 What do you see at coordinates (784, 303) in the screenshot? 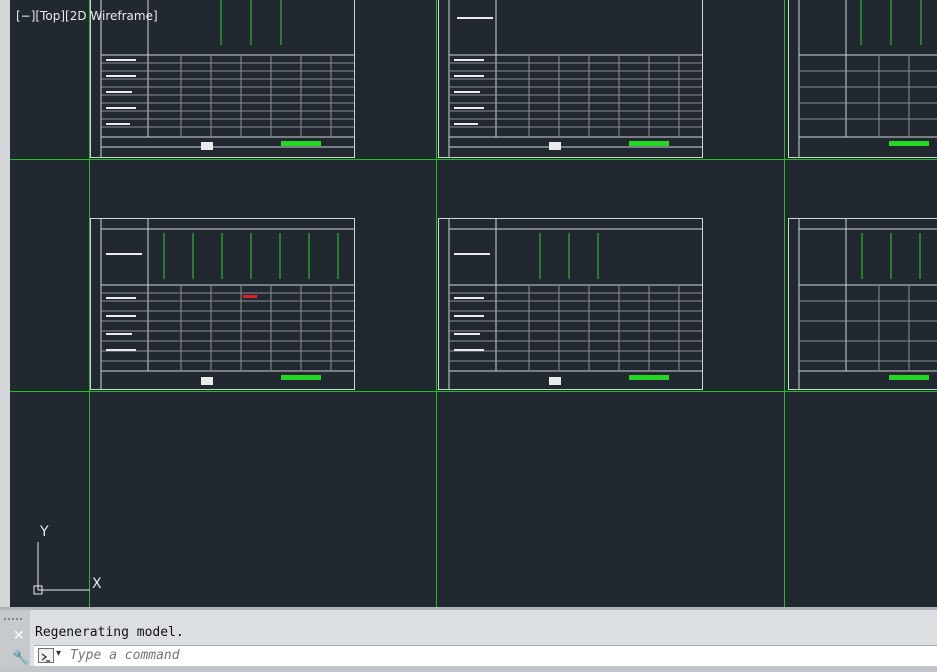
I see `grid-line-v3` at bounding box center [784, 303].